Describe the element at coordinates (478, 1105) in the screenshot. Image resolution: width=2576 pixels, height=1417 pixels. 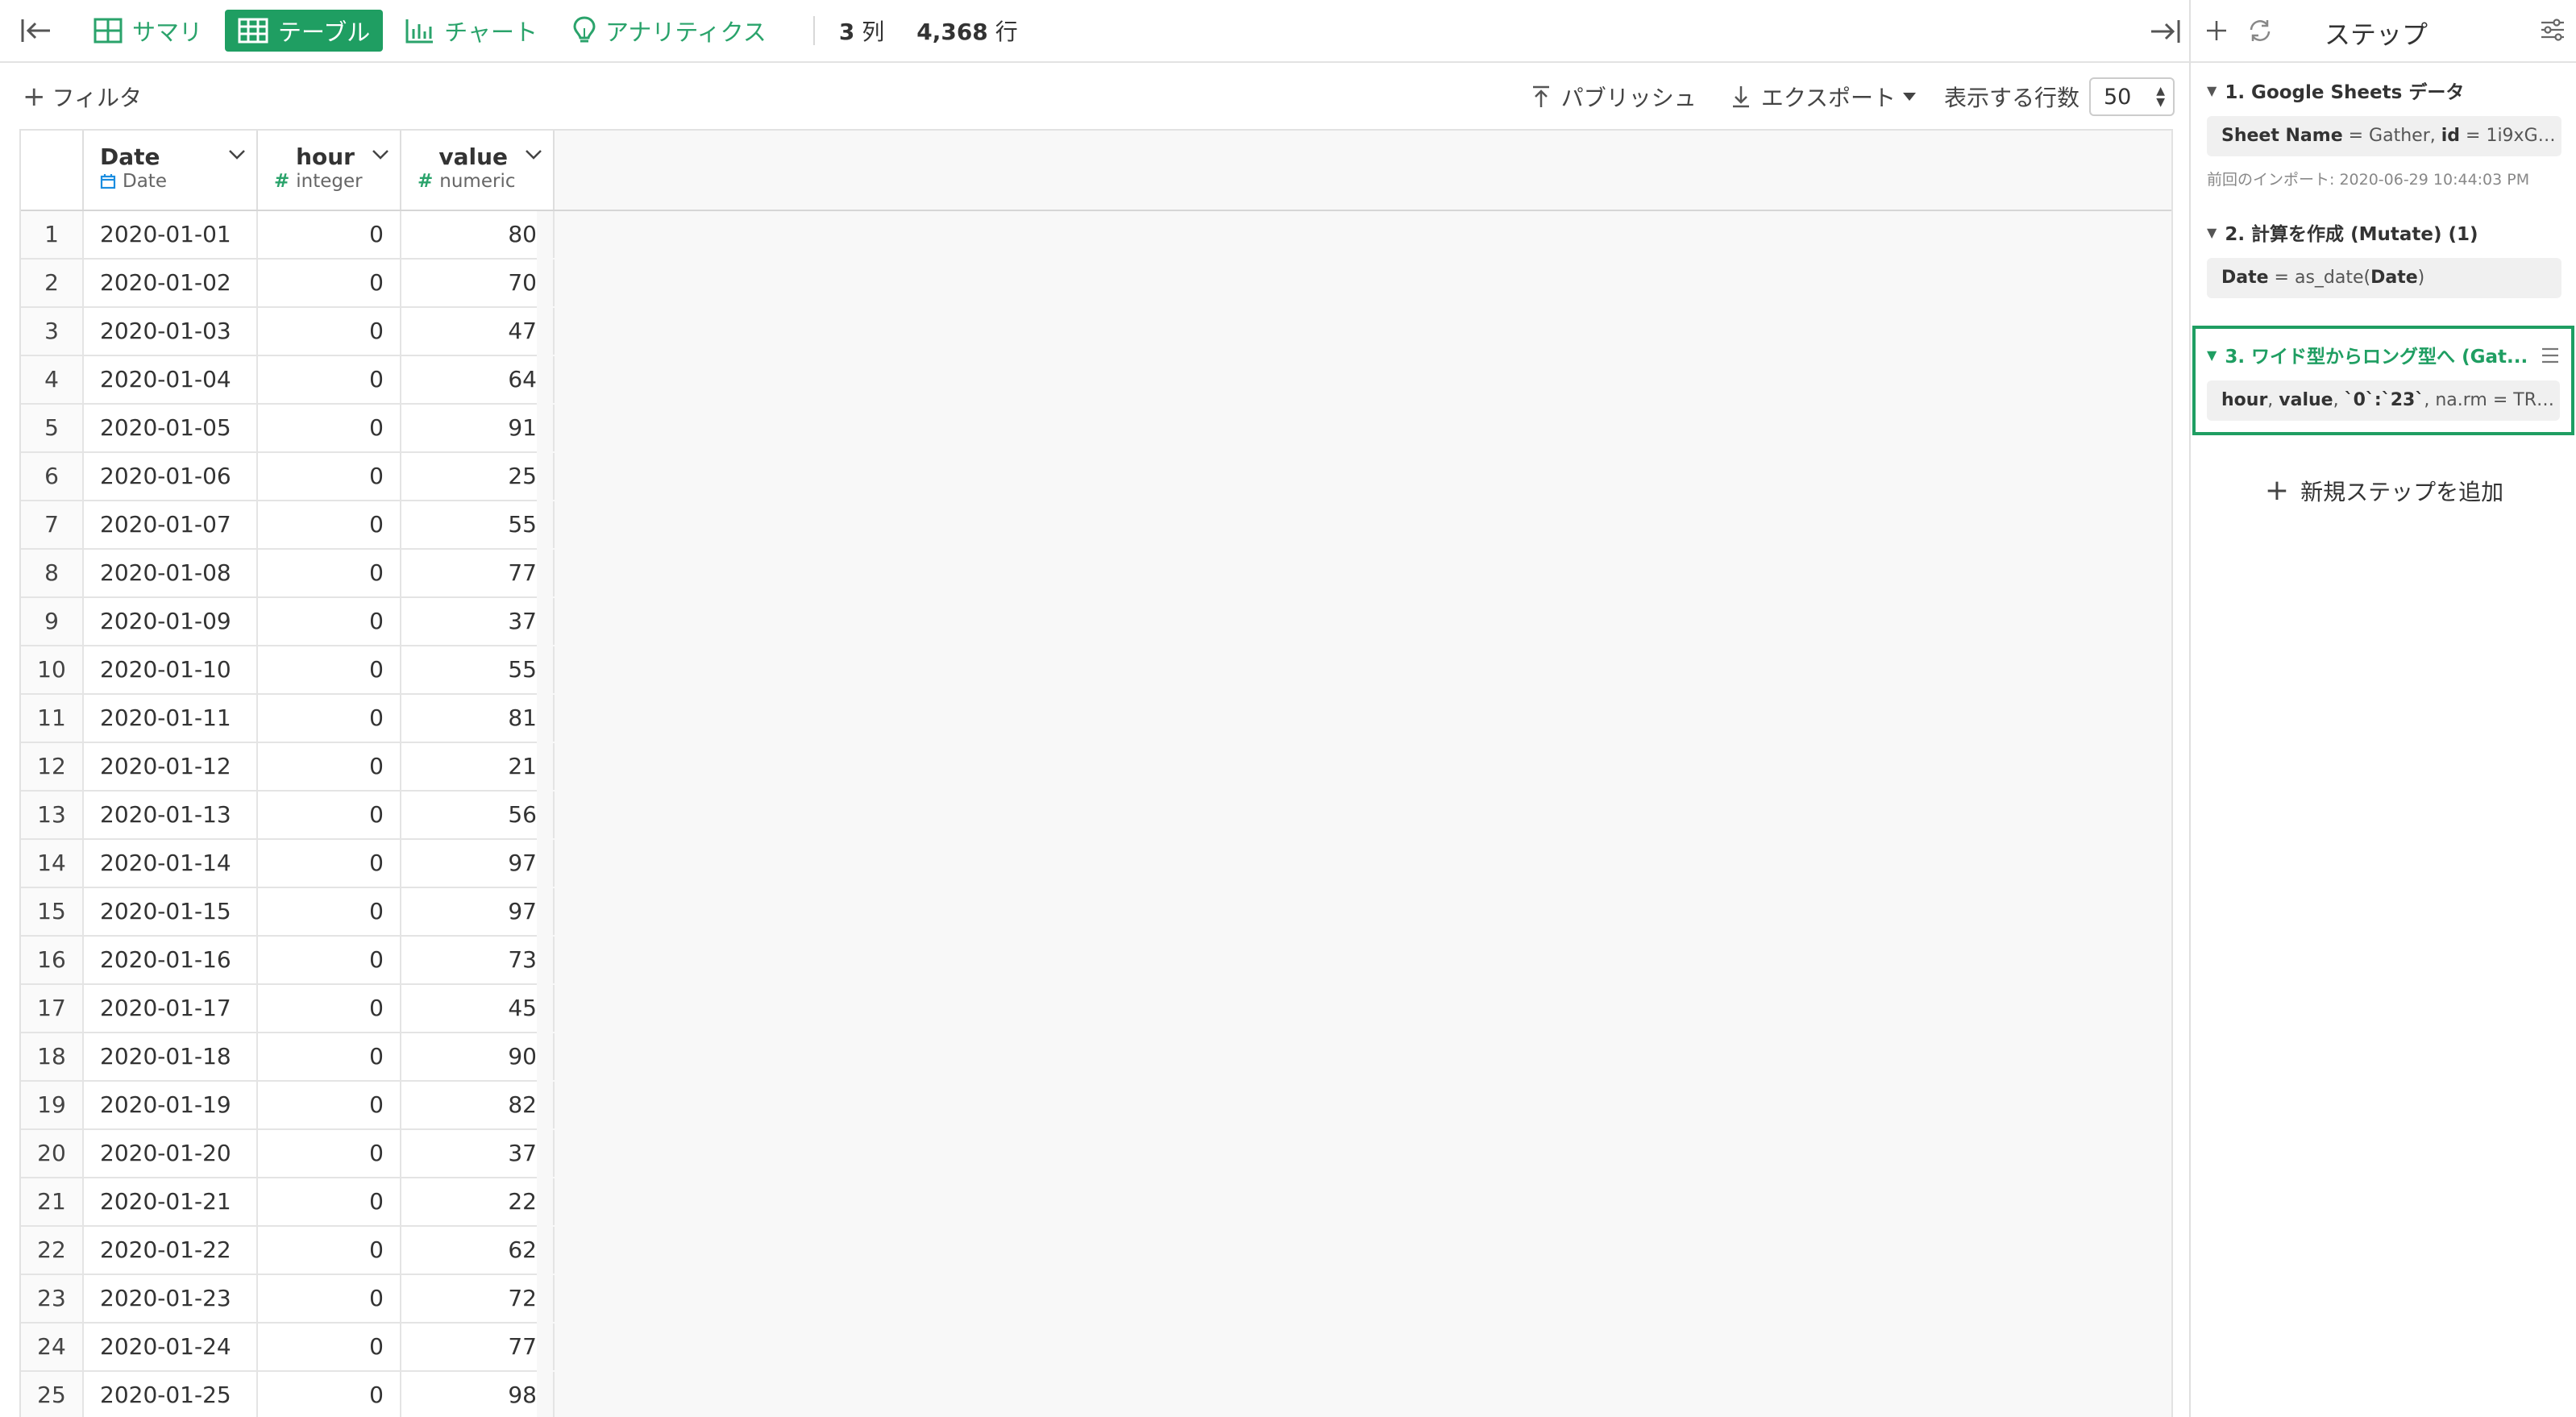
I see `cell-value: 82` at that location.